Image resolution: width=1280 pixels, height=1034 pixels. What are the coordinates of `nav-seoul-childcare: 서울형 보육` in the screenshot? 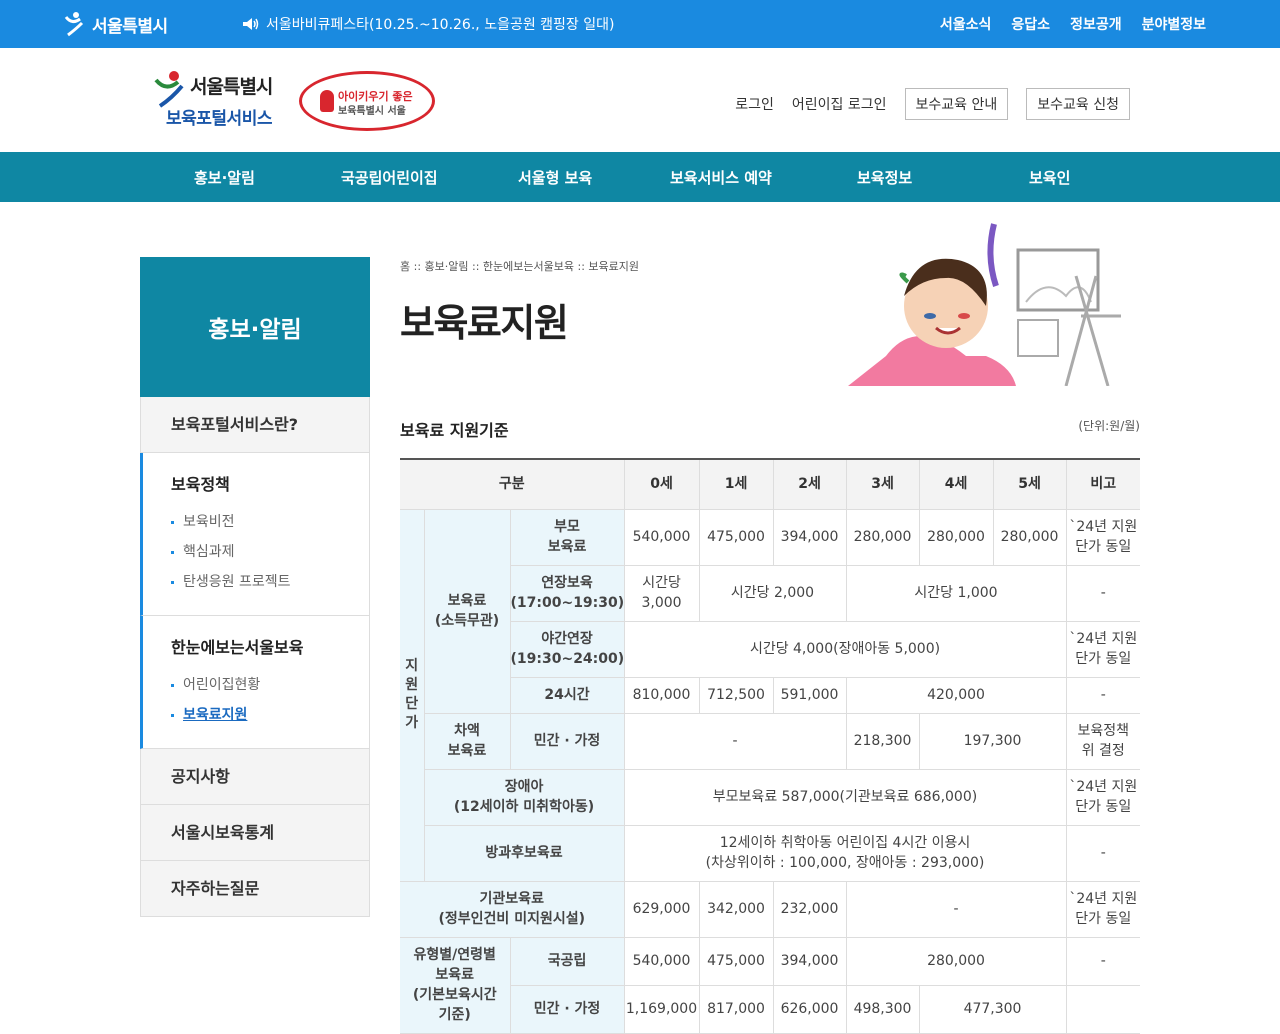 It's located at (555, 177).